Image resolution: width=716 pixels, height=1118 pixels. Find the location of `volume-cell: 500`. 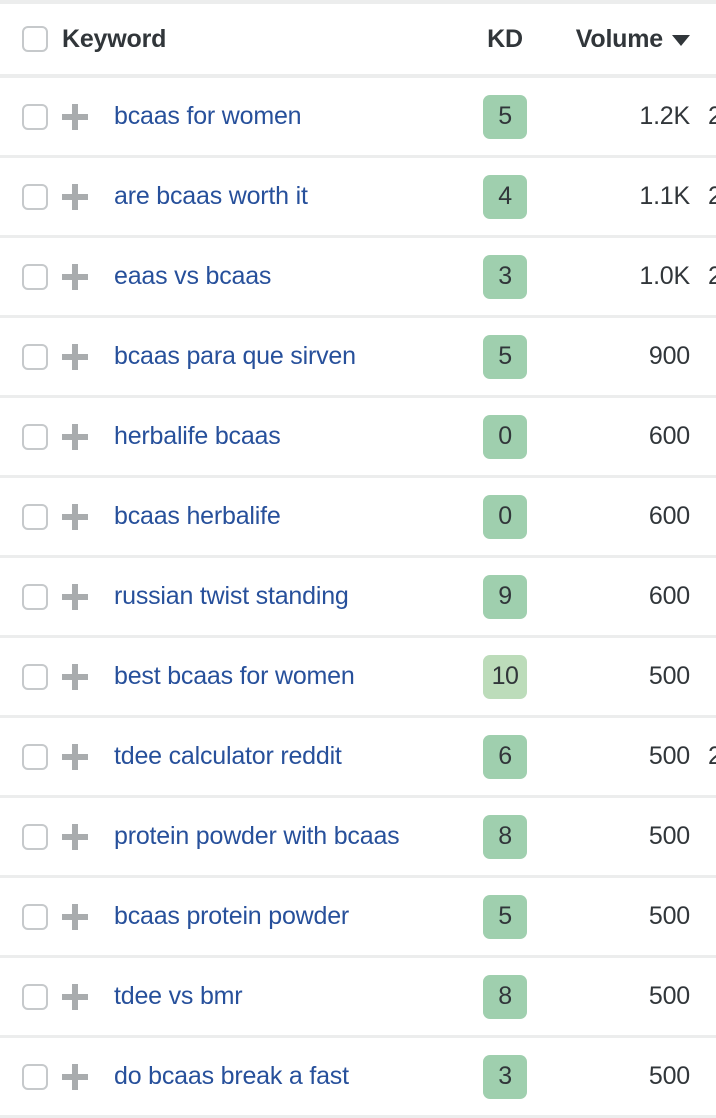

volume-cell: 500 is located at coordinates (669, 916).